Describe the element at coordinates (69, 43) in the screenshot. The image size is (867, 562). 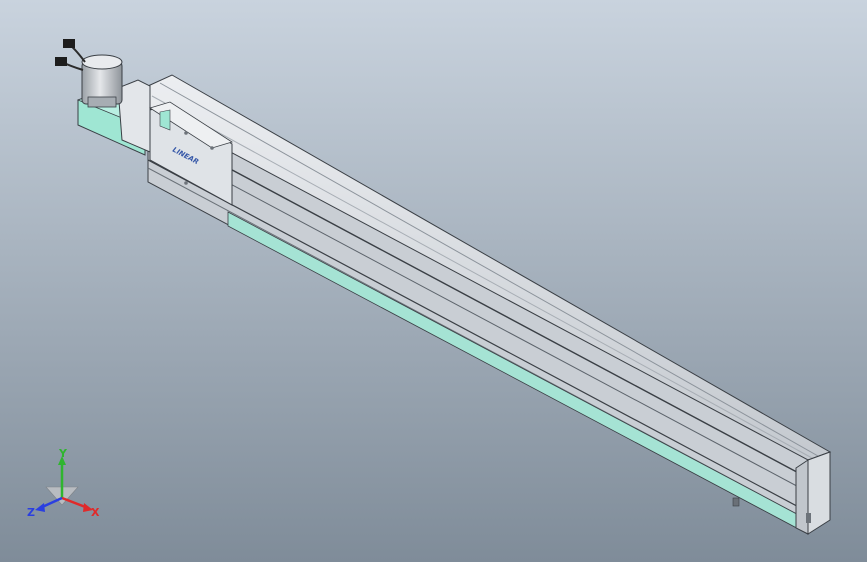
I see `power-connector-icon` at that location.